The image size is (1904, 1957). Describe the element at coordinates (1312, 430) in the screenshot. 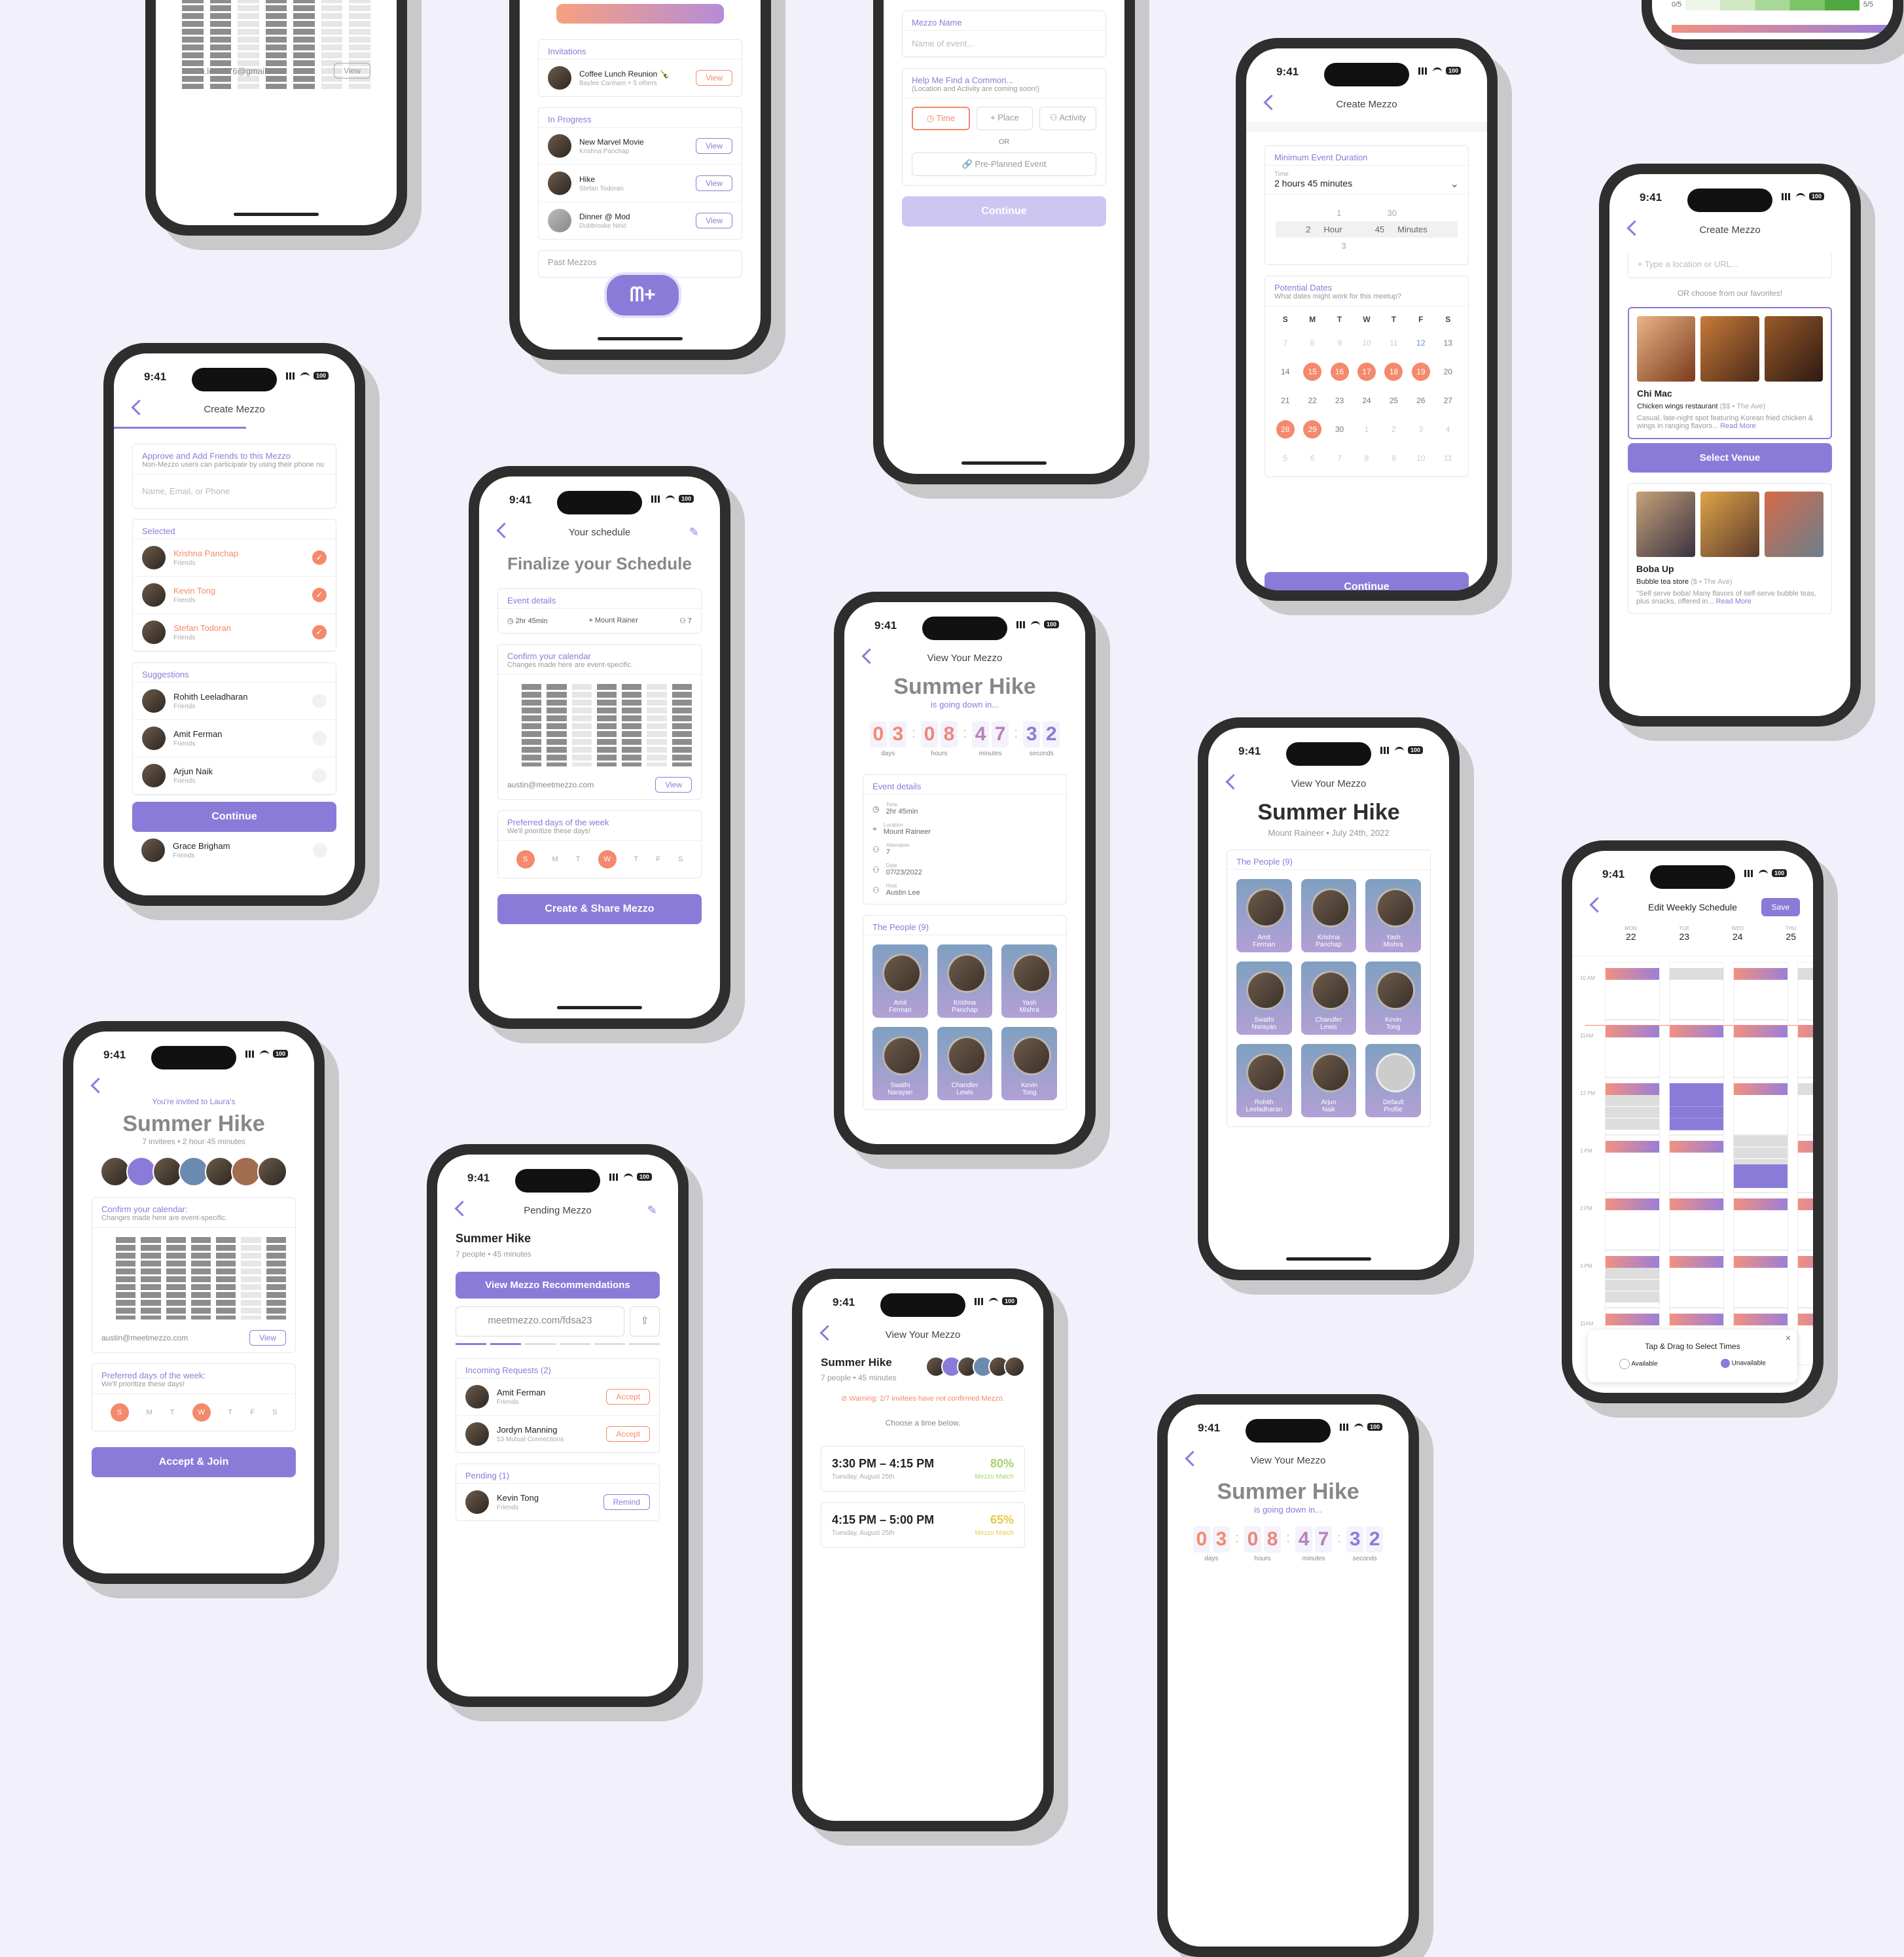

I see `calendar-day: 29` at that location.